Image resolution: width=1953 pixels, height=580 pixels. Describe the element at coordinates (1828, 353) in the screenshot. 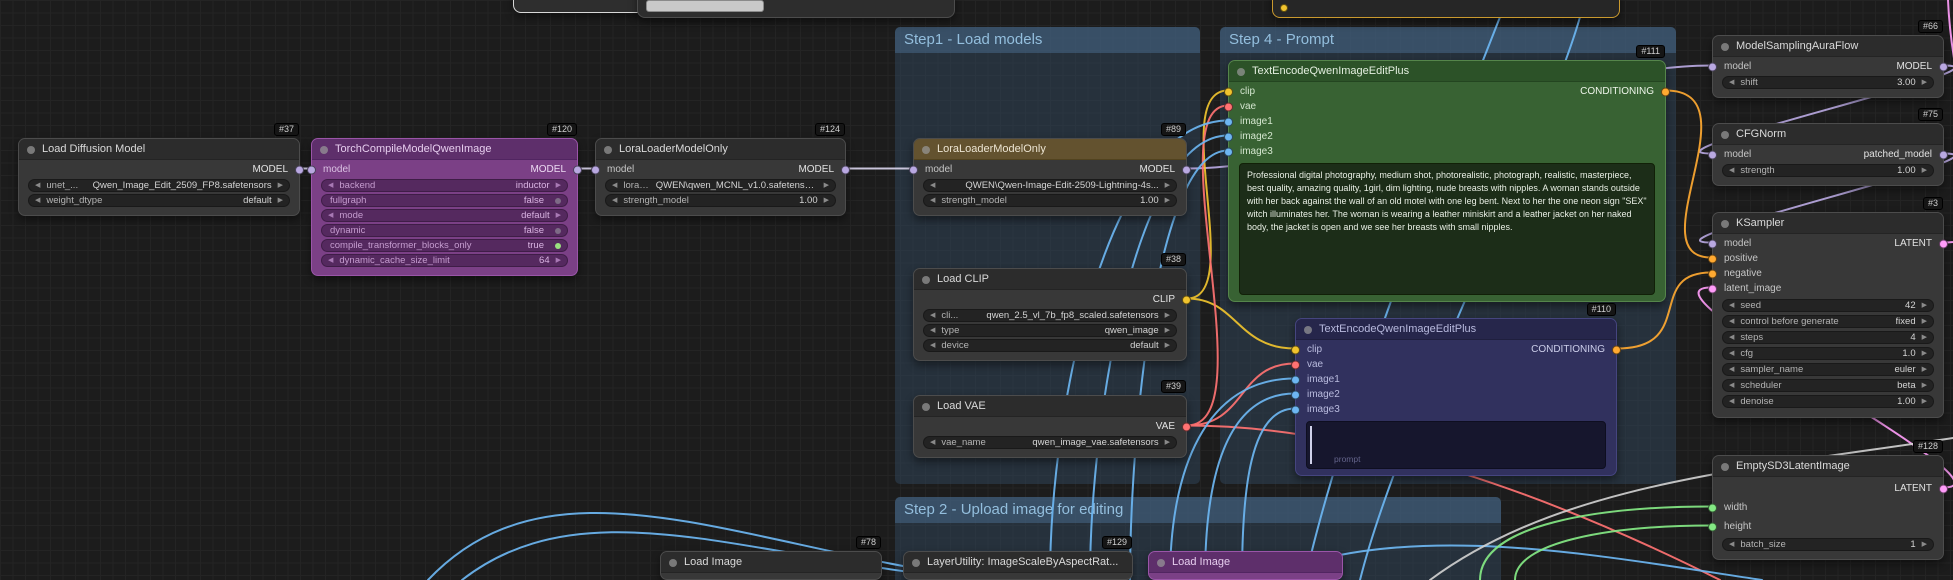

I see `widget-cfg: ◀ cfg 1.0 ▶` at that location.